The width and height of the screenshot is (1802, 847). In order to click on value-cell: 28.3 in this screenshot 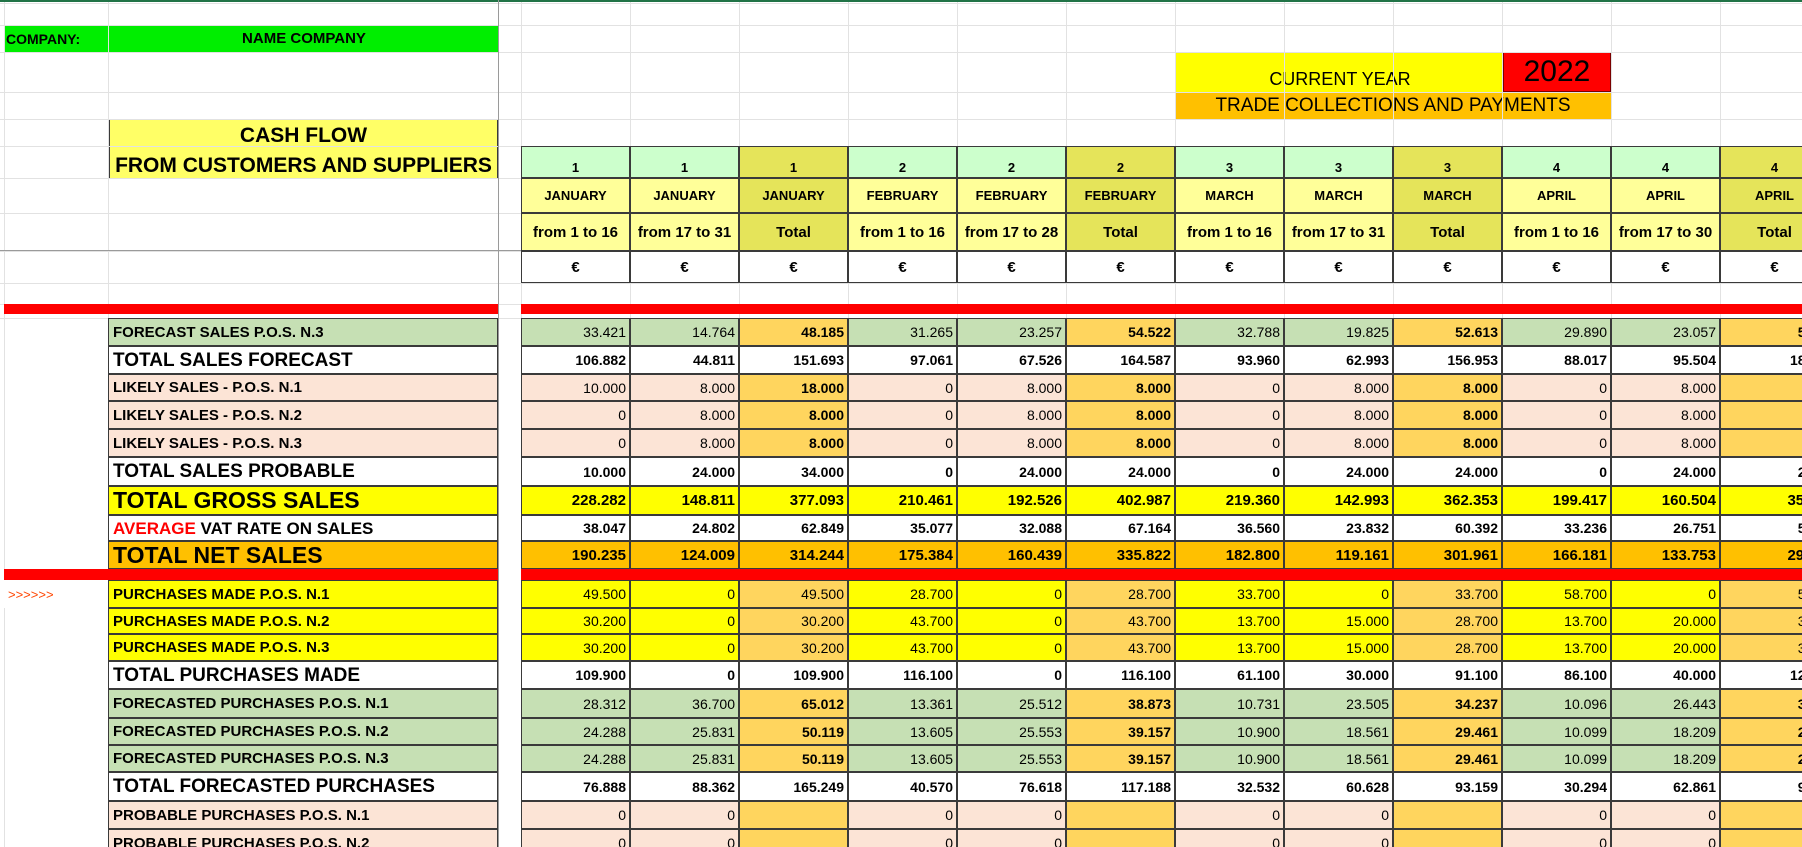, I will do `click(1761, 731)`.